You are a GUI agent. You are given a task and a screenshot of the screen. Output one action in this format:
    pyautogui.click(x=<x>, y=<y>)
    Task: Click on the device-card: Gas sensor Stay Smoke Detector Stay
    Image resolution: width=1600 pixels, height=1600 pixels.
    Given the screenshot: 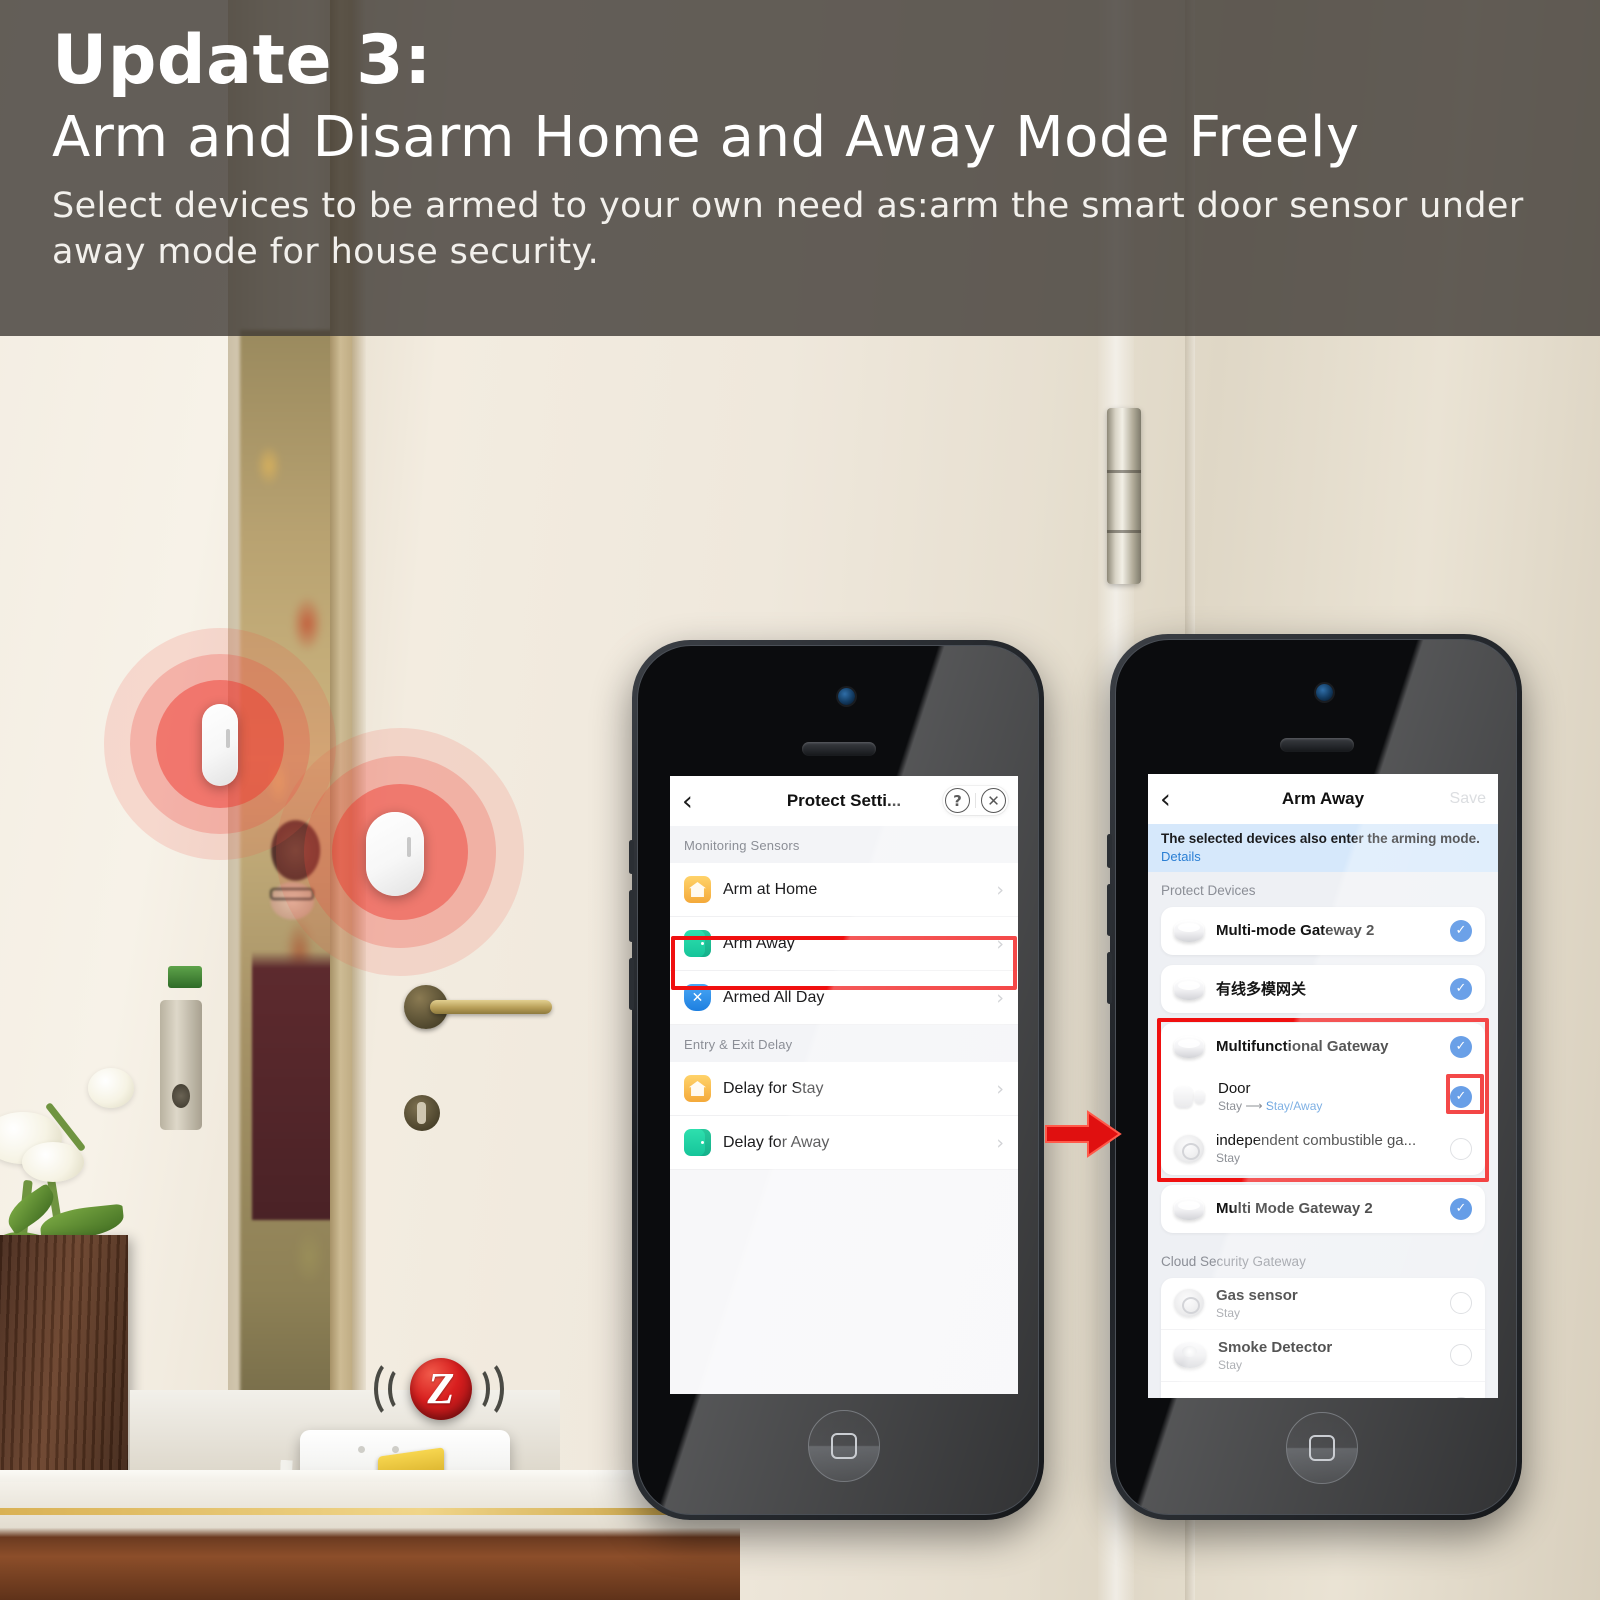 What is the action you would take?
    pyautogui.click(x=1323, y=1337)
    